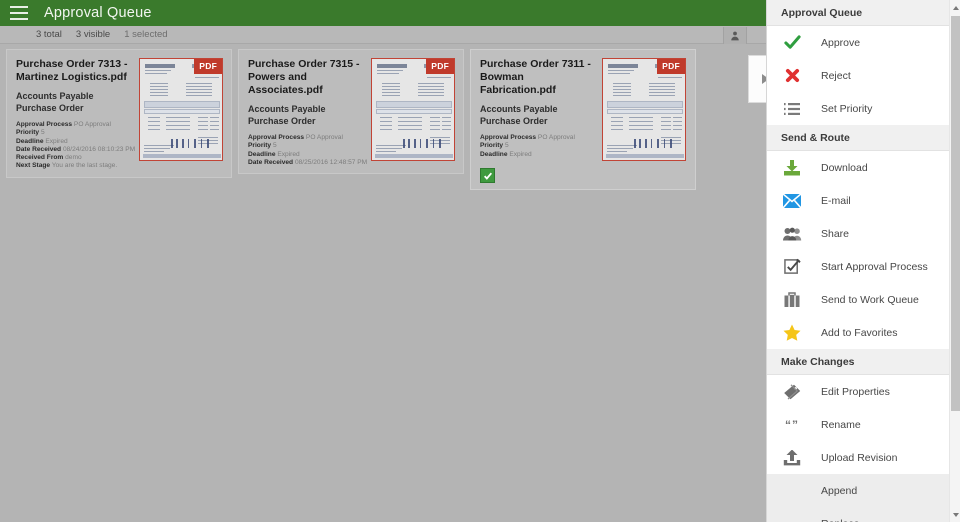 This screenshot has height=522, width=960. I want to click on menu-item-download: Download, so click(863, 167).